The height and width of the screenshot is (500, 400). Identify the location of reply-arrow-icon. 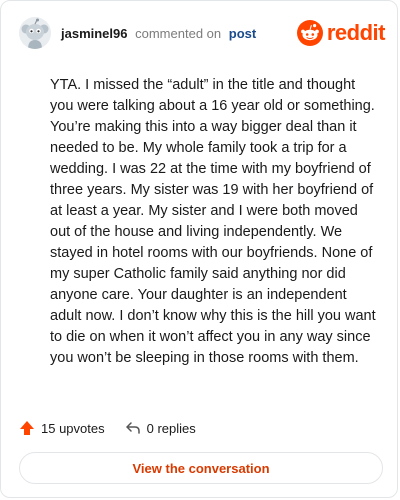
(132, 428).